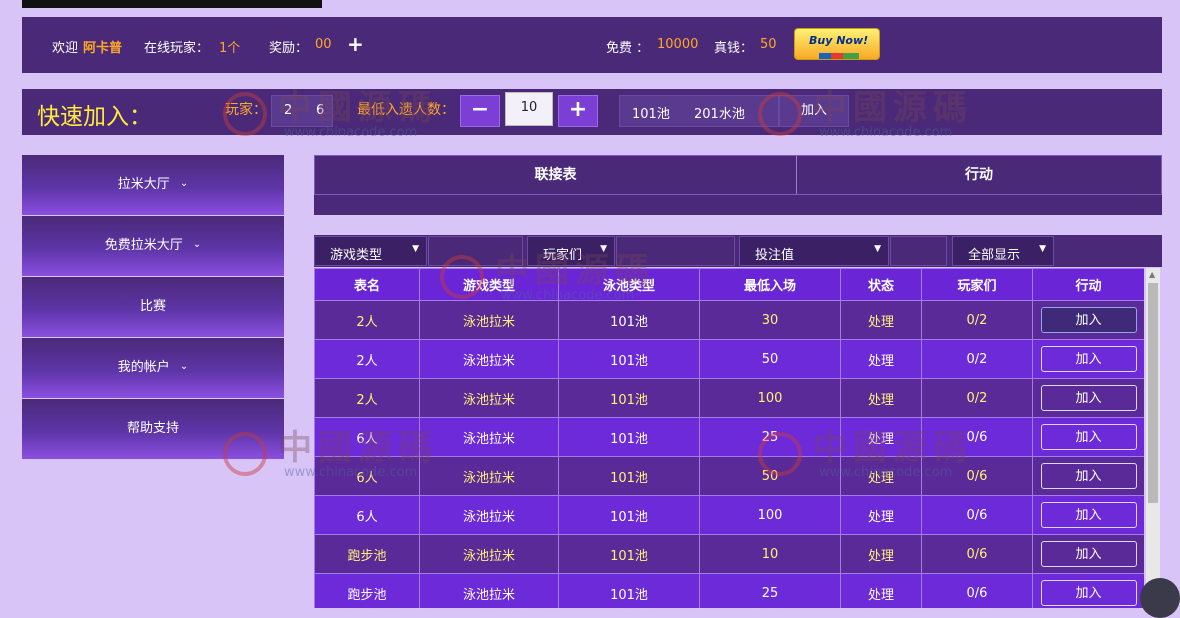 The height and width of the screenshot is (618, 1180). Describe the element at coordinates (729, 476) in the screenshot. I see `table-row: 6人 泳池拉米 101池 50 处理 0/6 加入` at that location.